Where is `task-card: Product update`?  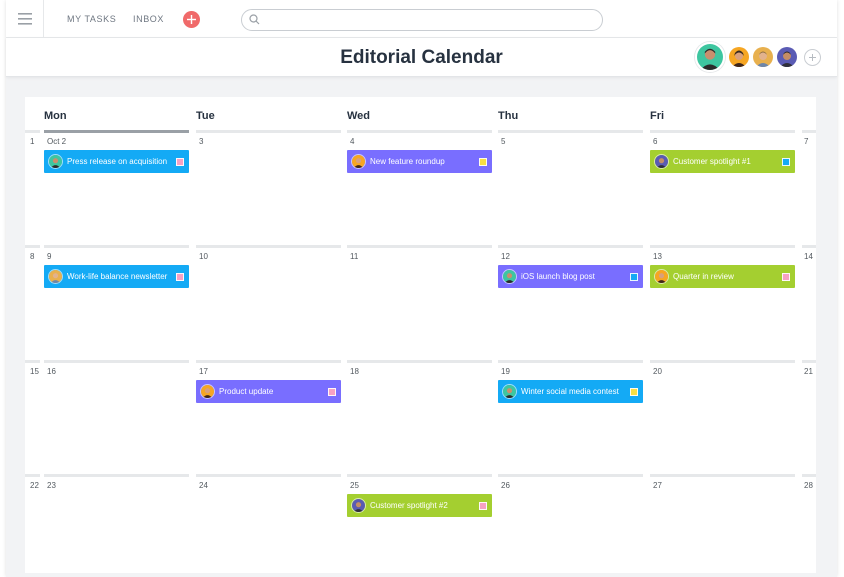
task-card: Product update is located at coordinates (268, 391).